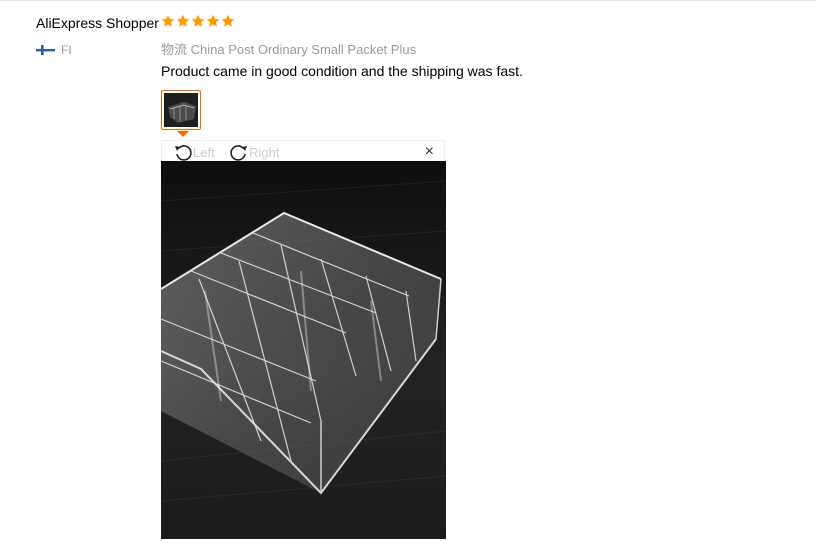  I want to click on thumbnail-image, so click(181, 110).